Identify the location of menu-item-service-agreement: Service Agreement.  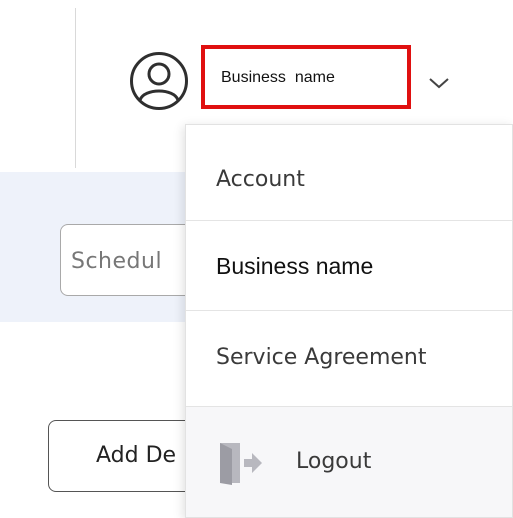
(349, 359).